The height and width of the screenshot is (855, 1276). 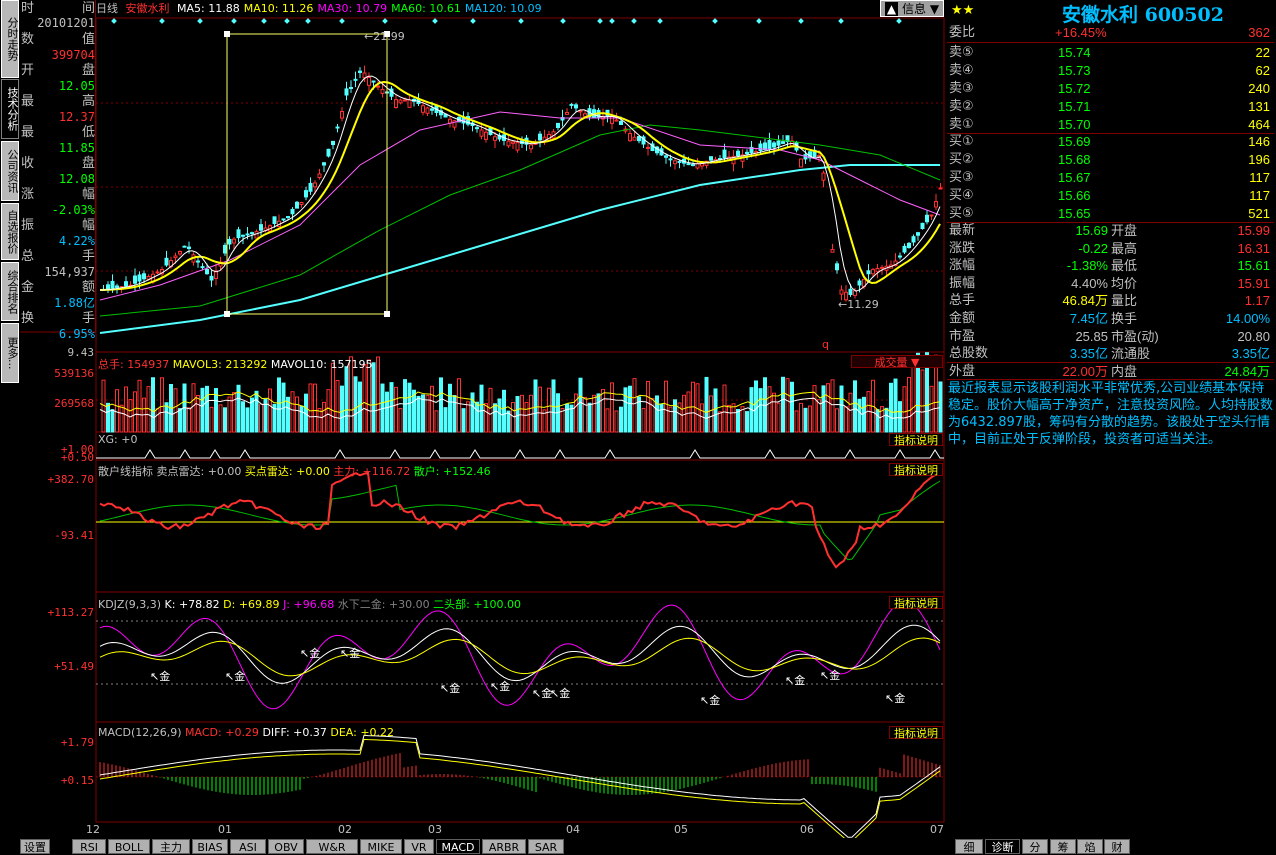 I want to click on buy-row: 买② 15.68 196, so click(x=1110, y=160).